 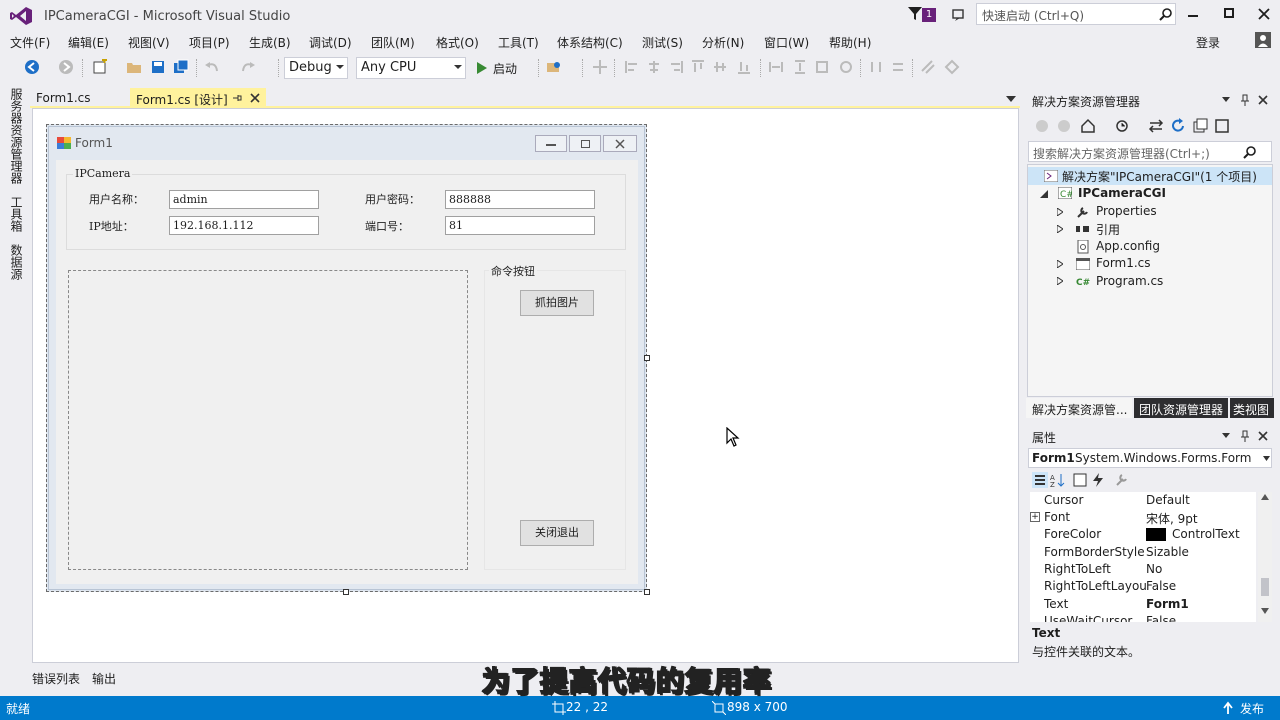 What do you see at coordinates (268, 420) in the screenshot?
I see `picture-box` at bounding box center [268, 420].